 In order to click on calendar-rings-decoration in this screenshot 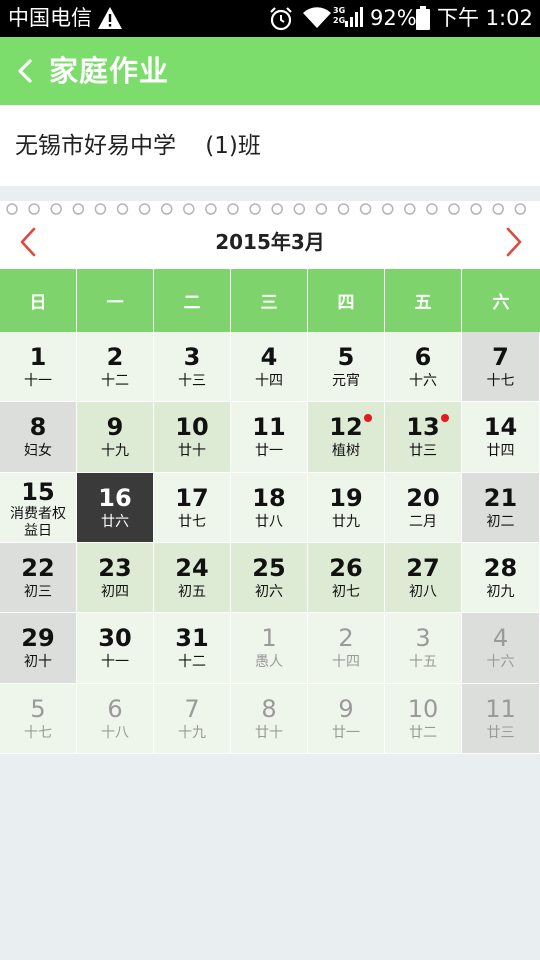, I will do `click(266, 209)`.